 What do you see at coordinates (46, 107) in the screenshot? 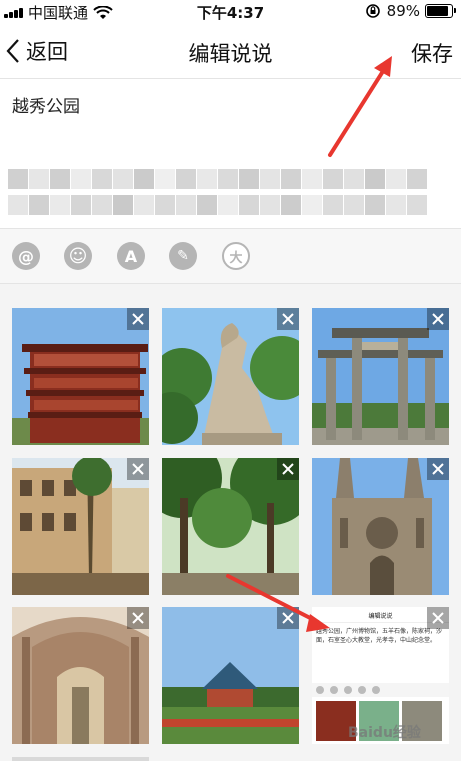
I see `post-text: 越秀公园` at bounding box center [46, 107].